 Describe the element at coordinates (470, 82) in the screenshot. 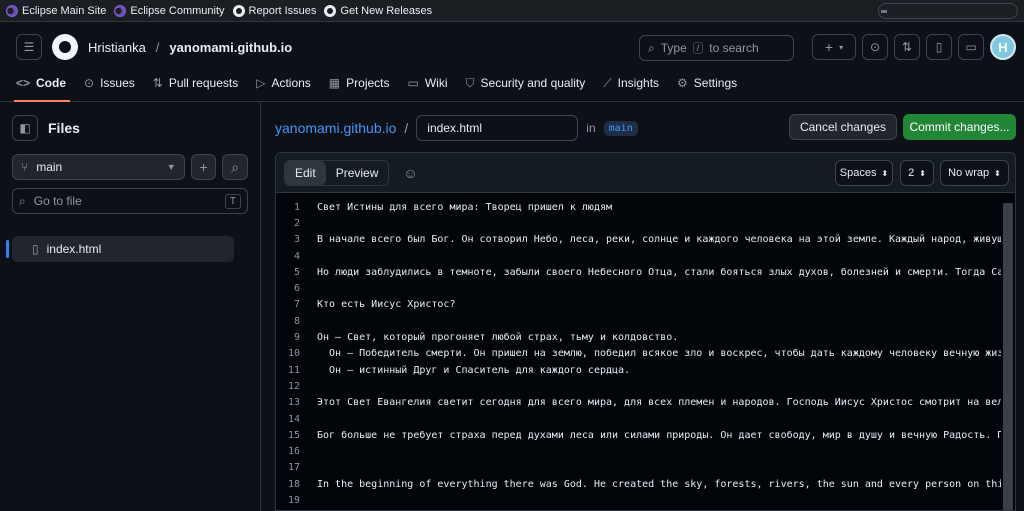

I see `shield-icon: ⛉` at that location.